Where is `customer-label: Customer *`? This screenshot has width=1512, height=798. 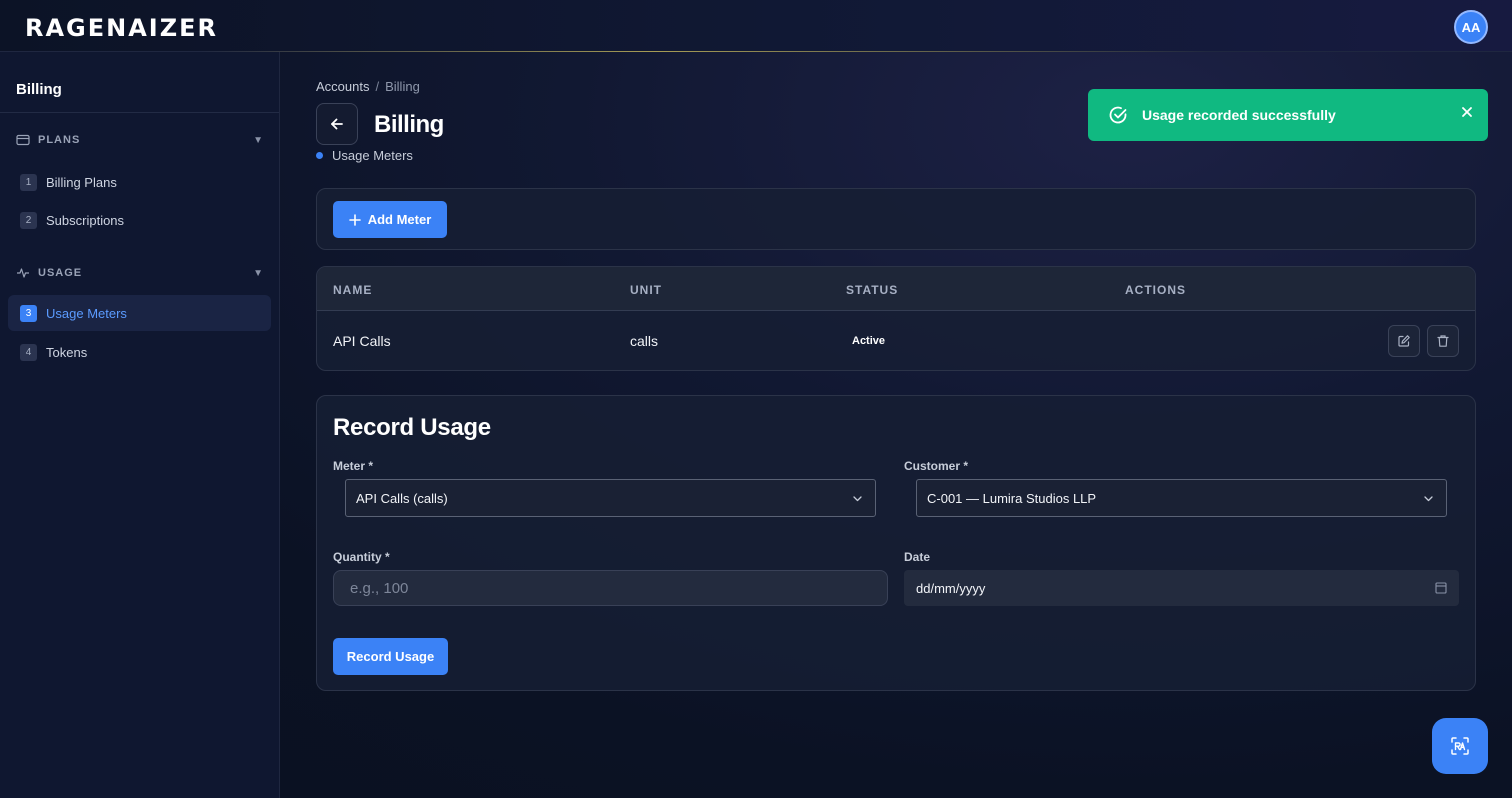 customer-label: Customer * is located at coordinates (936, 466).